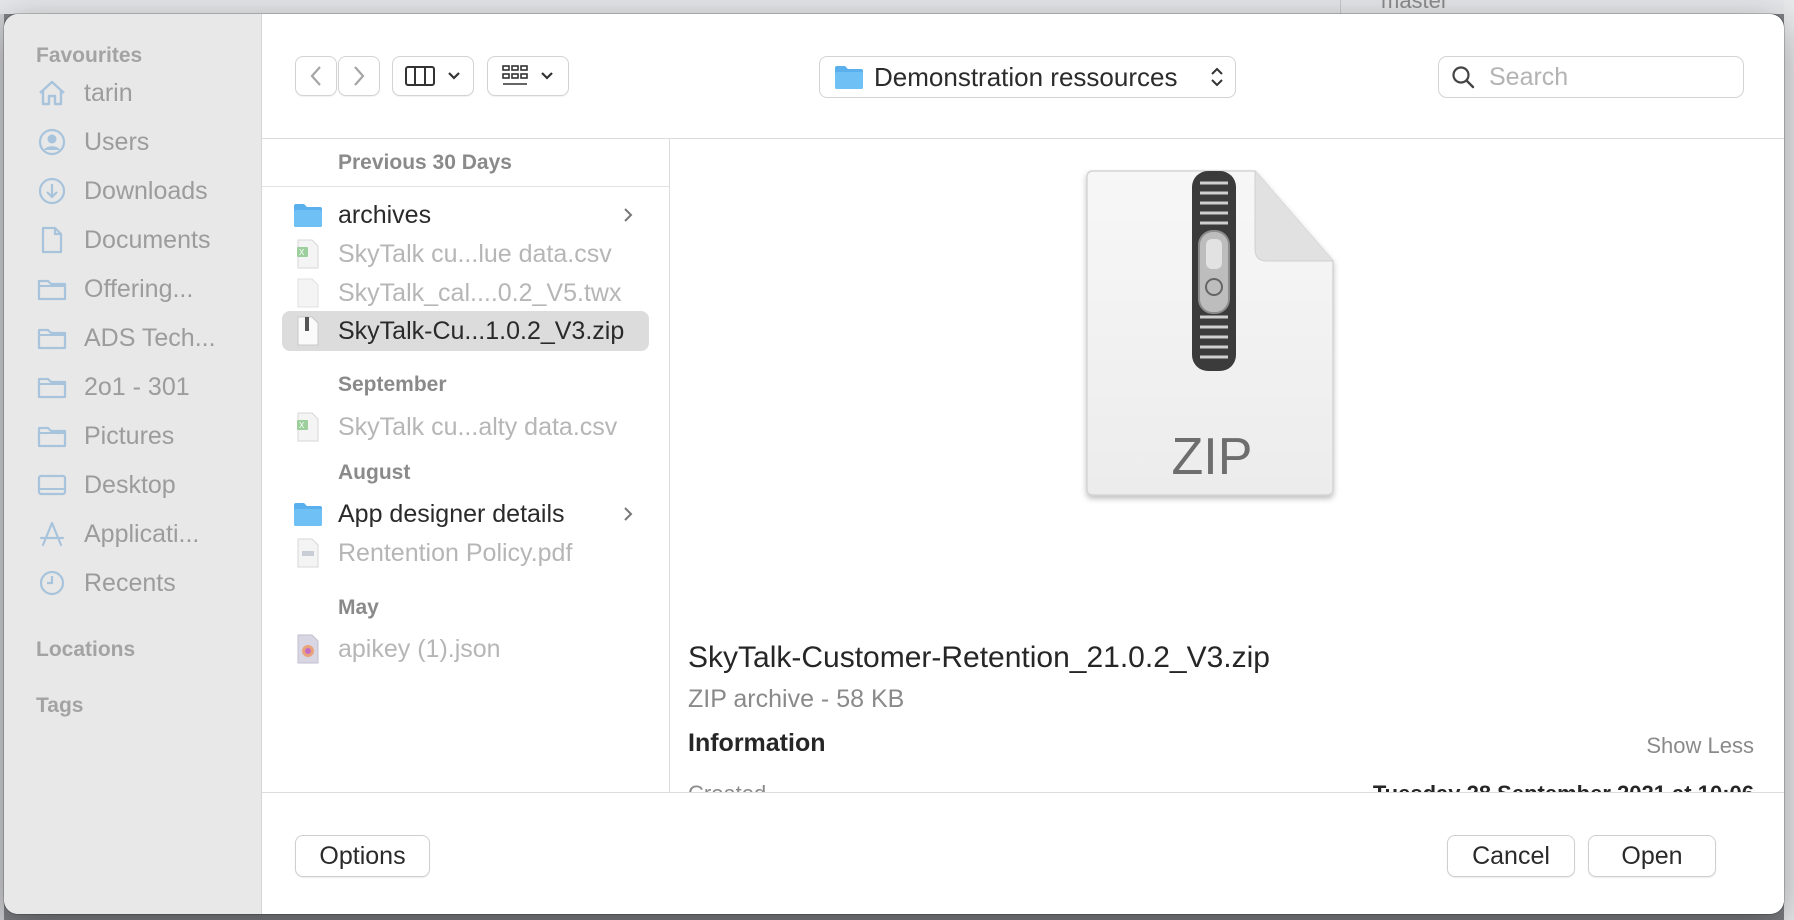  Describe the element at coordinates (392, 384) in the screenshot. I see `section-header-september: September` at that location.